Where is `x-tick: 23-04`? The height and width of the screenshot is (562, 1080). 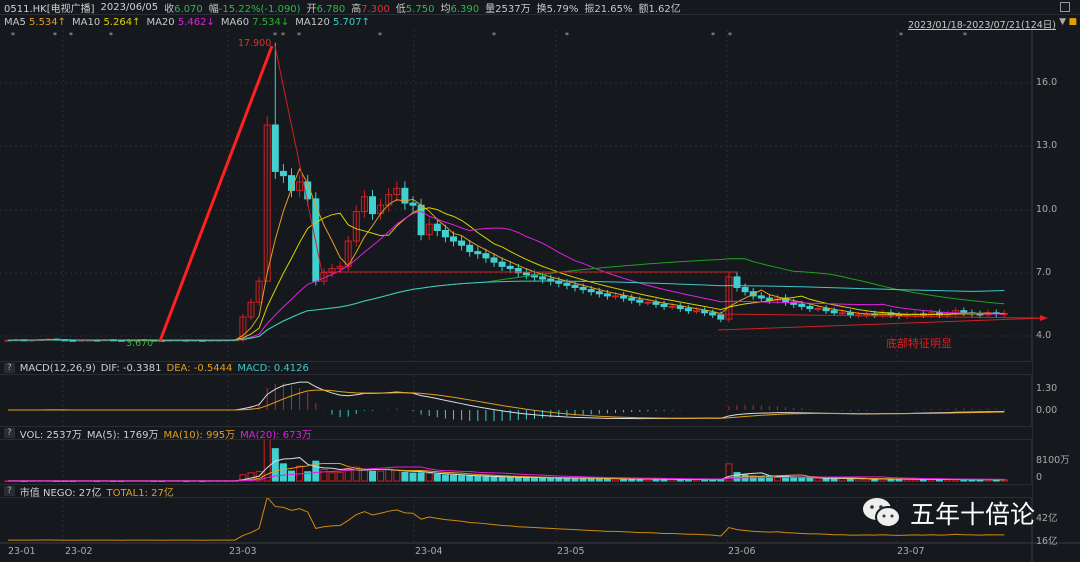 x-tick: 23-04 is located at coordinates (429, 551).